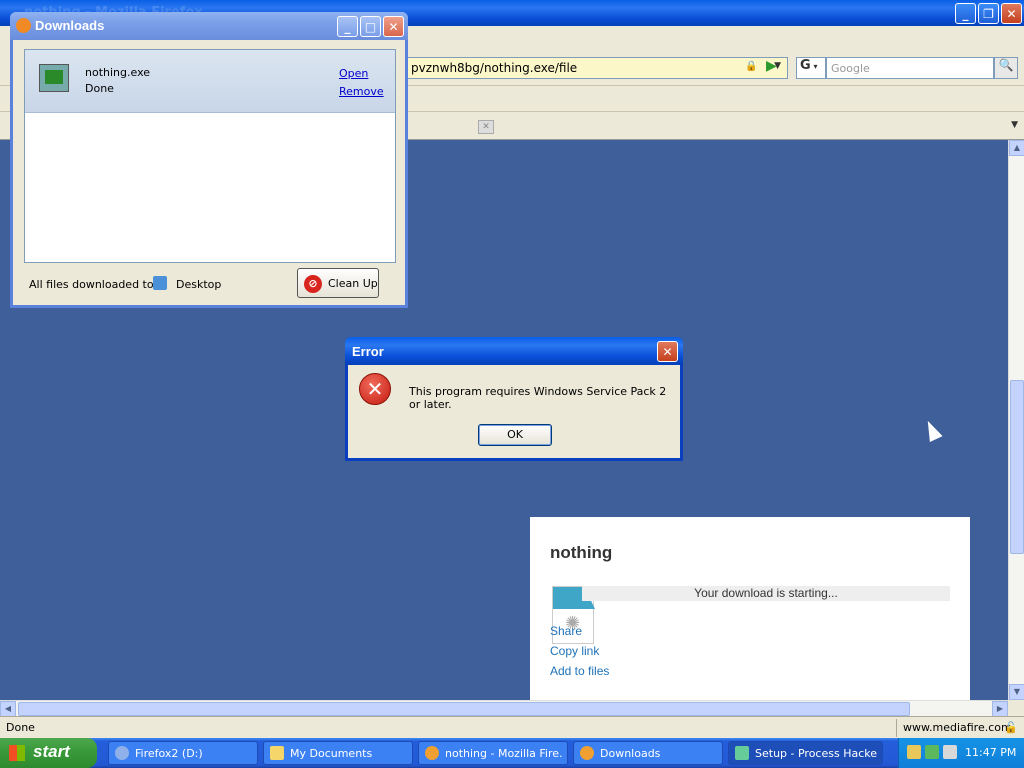  I want to click on downloads-close-button: ✕, so click(393, 26).